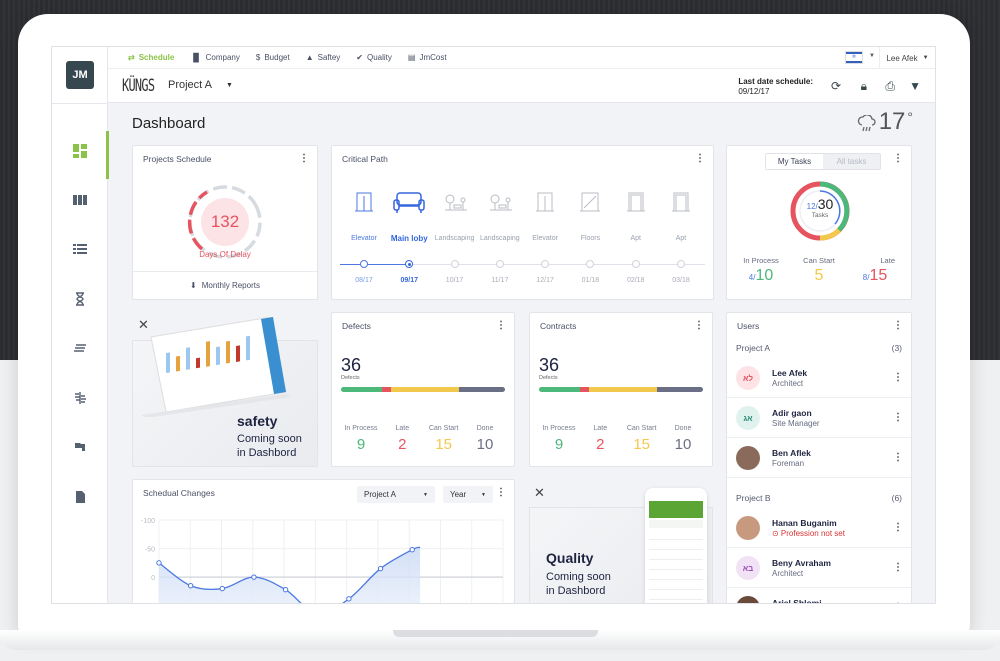  Describe the element at coordinates (423, 439) in the screenshot. I see `defects-stats: In Process 9 Late 2 Can Start 15 Done 10` at that location.